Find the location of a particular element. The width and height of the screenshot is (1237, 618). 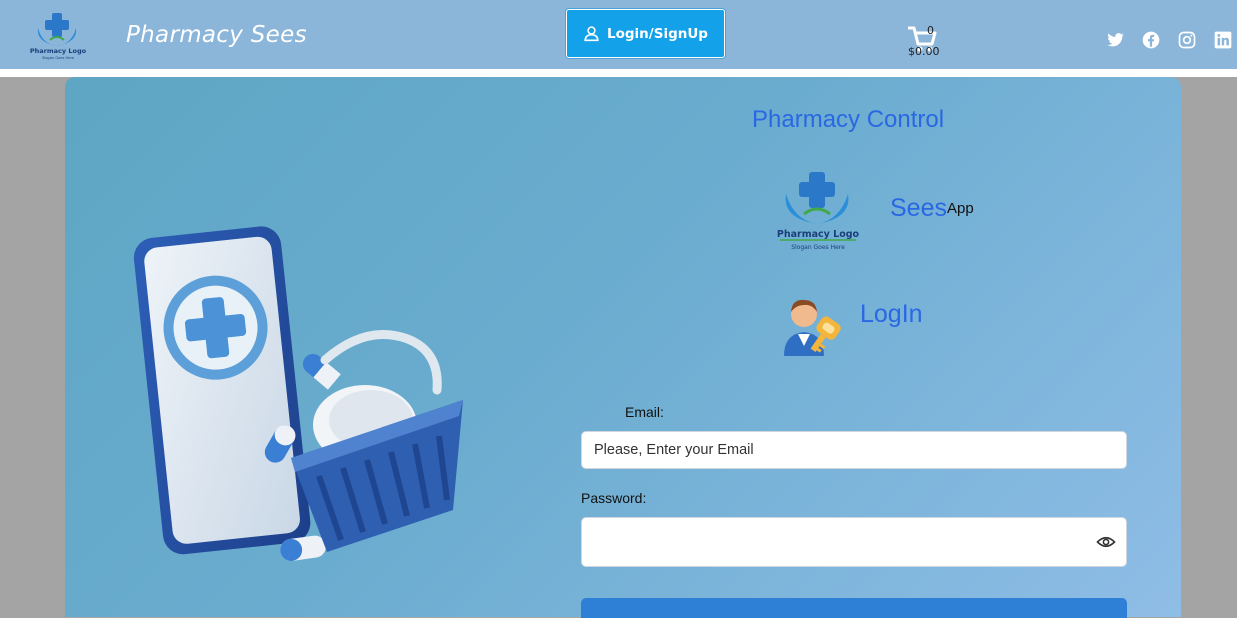

app-name-suffix: App is located at coordinates (960, 208).